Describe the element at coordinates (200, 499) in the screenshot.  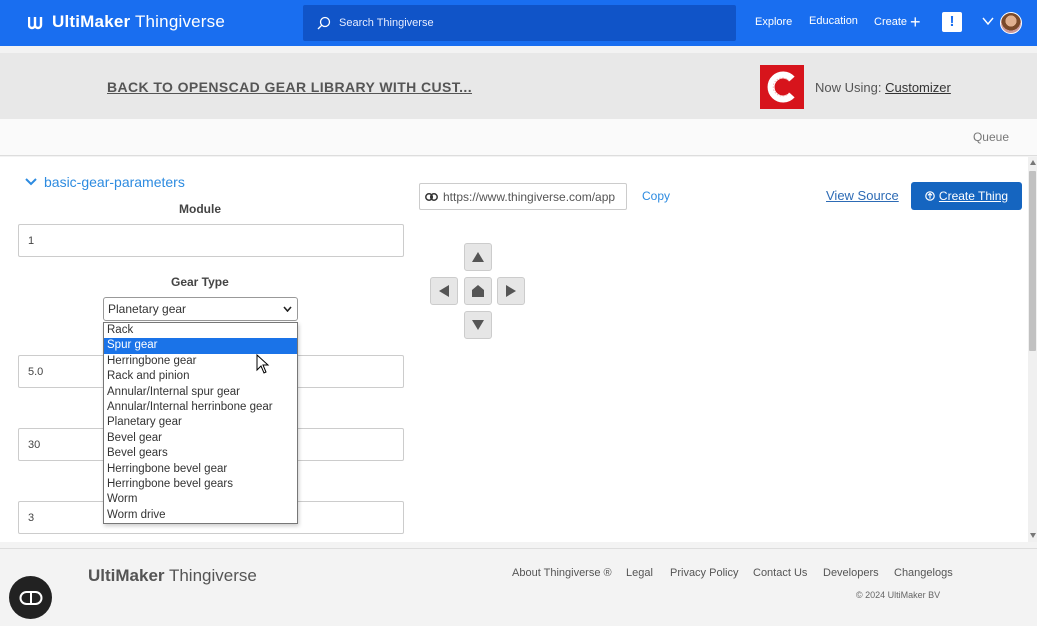
I see `dropdown-option: Worm` at that location.